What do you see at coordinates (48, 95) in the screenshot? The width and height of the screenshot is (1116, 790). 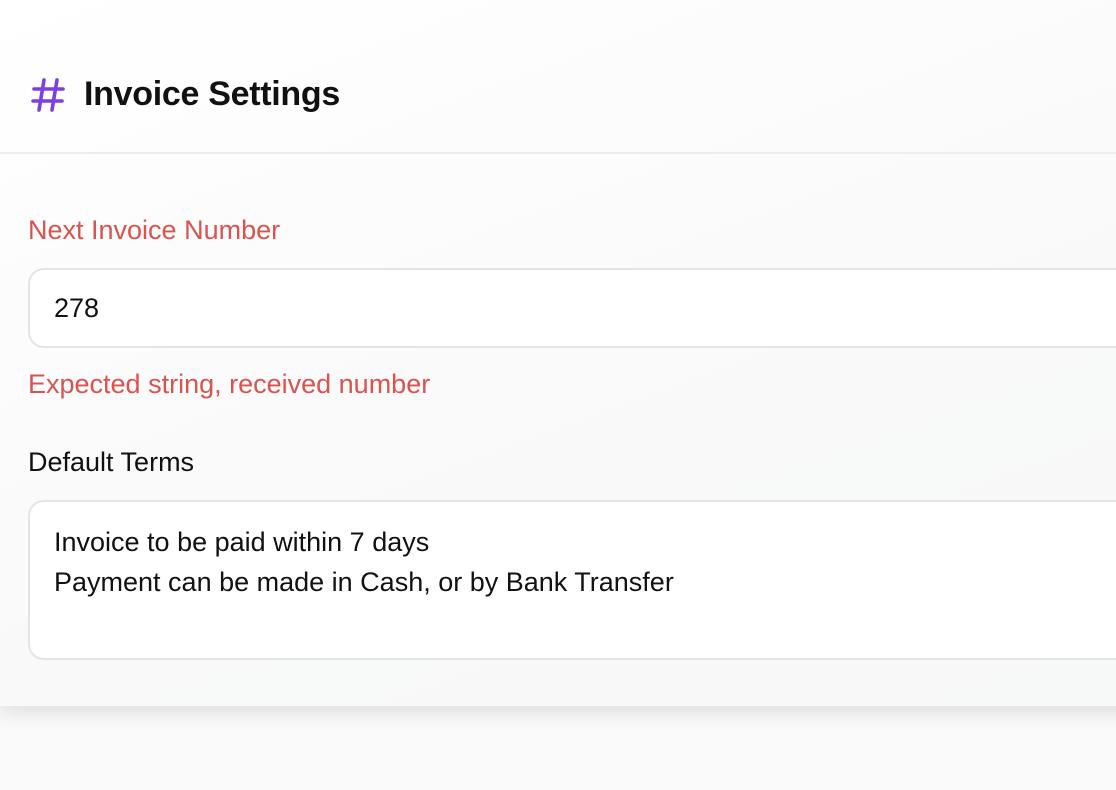 I see `hash-icon` at bounding box center [48, 95].